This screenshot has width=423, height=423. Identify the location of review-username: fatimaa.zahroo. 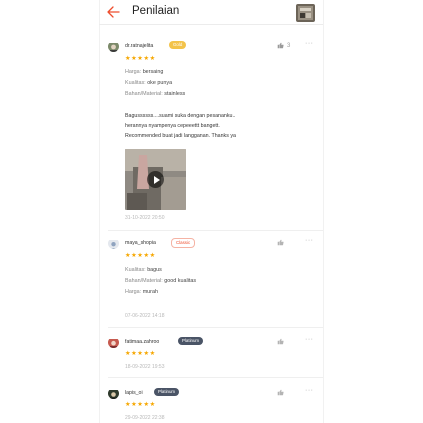
(142, 342).